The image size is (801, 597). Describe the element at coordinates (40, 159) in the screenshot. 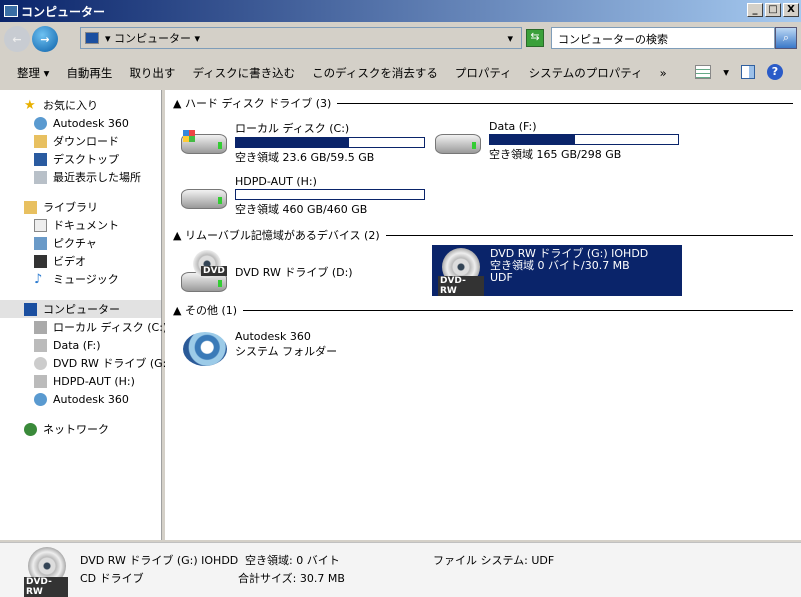

I see `desktop-icon` at that location.